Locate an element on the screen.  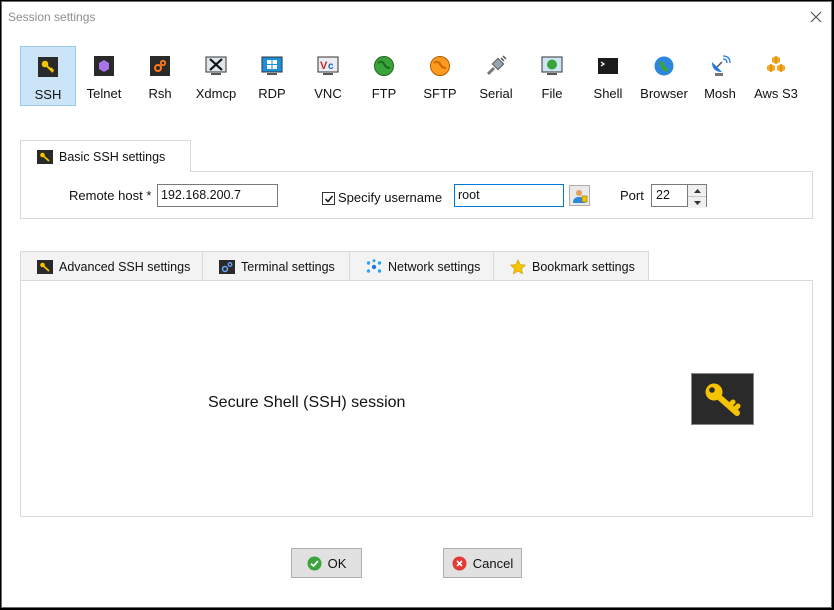
tab-bookmark-settings: Bookmark settings is located at coordinates (571, 266).